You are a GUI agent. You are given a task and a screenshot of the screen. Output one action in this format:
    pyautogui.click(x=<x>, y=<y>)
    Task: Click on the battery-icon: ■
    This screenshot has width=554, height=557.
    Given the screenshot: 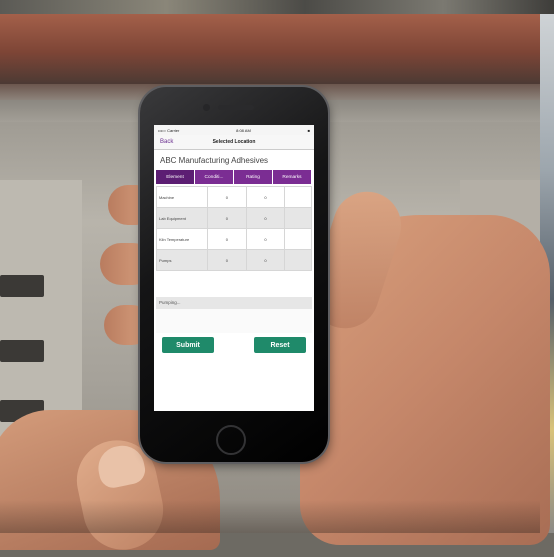 What is the action you would take?
    pyautogui.click(x=308, y=130)
    